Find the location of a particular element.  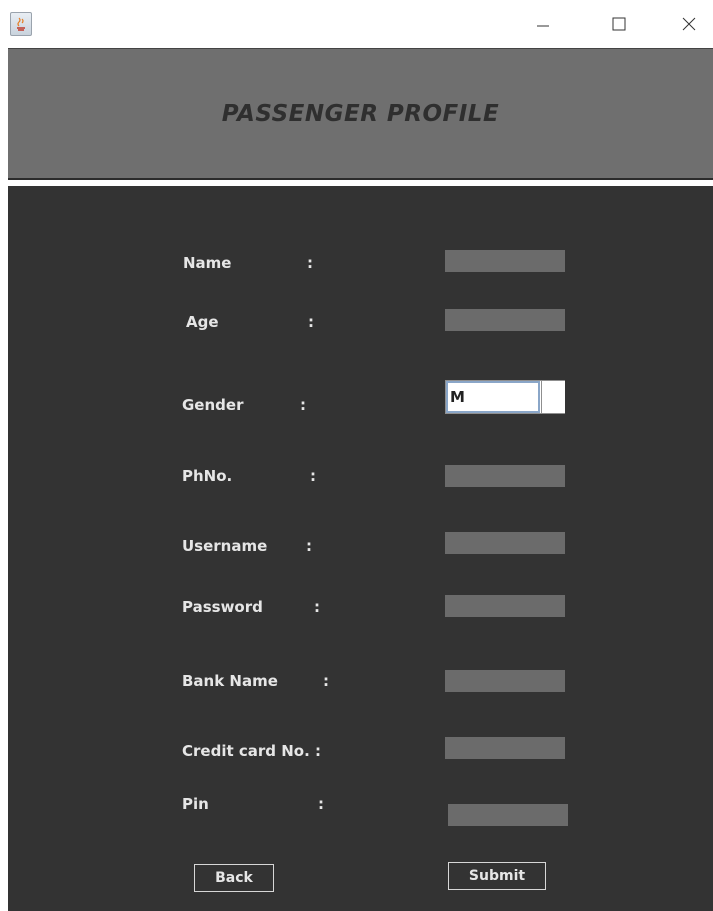

page-header: PASSENGER PROFILE is located at coordinates (360, 113).